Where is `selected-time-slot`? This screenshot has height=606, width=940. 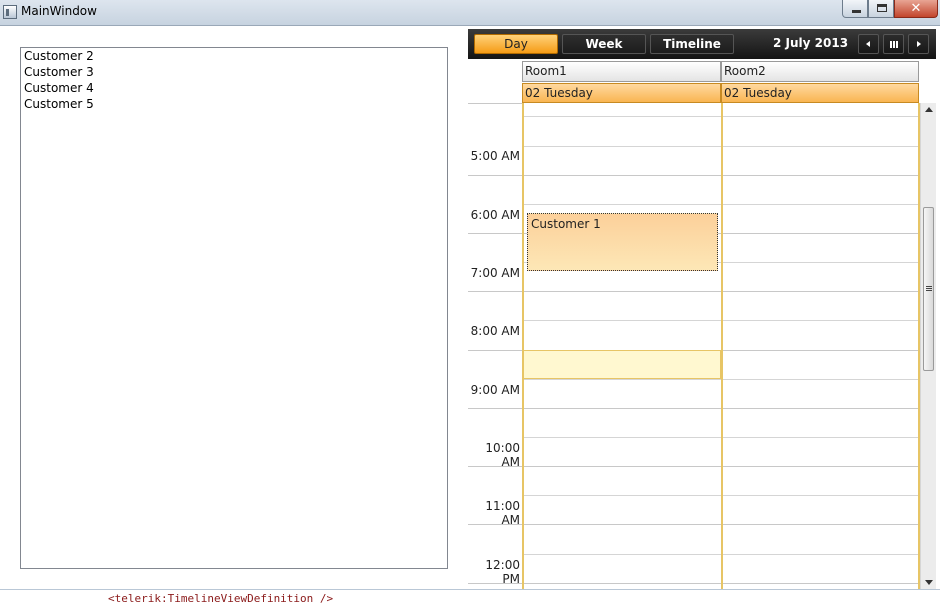
selected-time-slot is located at coordinates (622, 364).